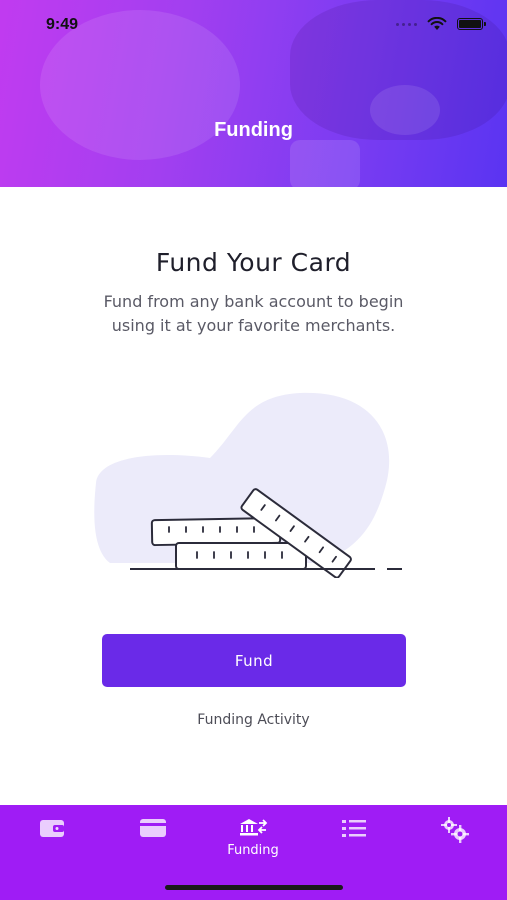 Image resolution: width=507 pixels, height=900 pixels. Describe the element at coordinates (437, 23) in the screenshot. I see `wifi-icon` at that location.